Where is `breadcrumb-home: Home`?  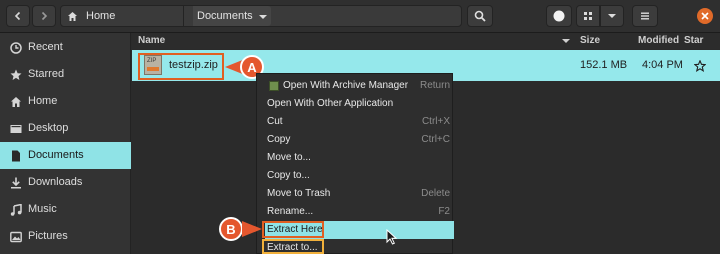
breadcrumb-home: Home is located at coordinates (91, 16).